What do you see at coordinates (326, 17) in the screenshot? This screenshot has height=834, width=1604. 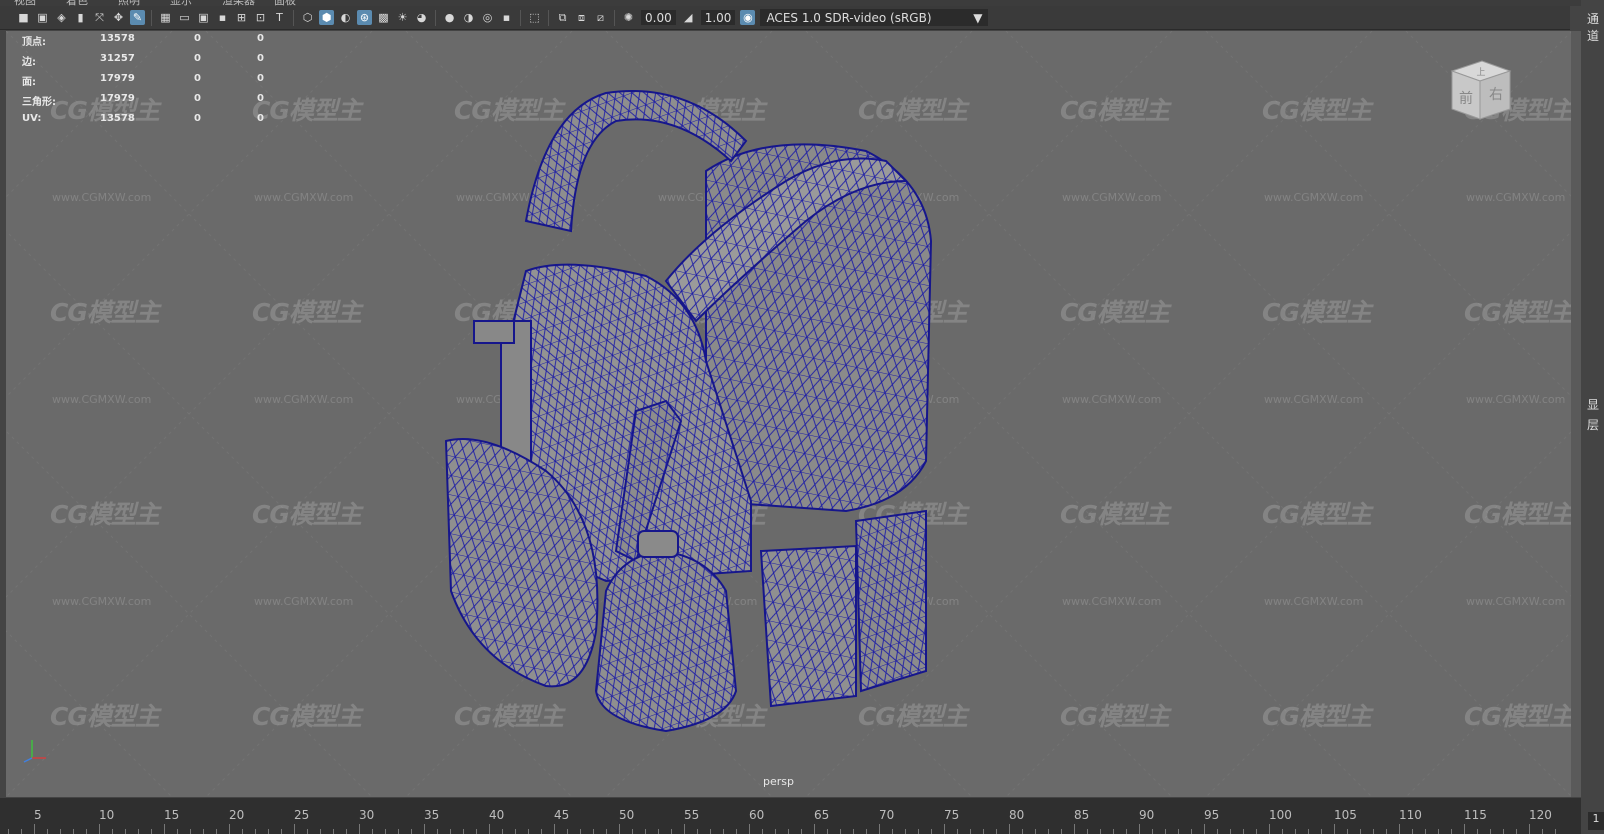 I see `smooth-shade-icon: ⬢` at bounding box center [326, 17].